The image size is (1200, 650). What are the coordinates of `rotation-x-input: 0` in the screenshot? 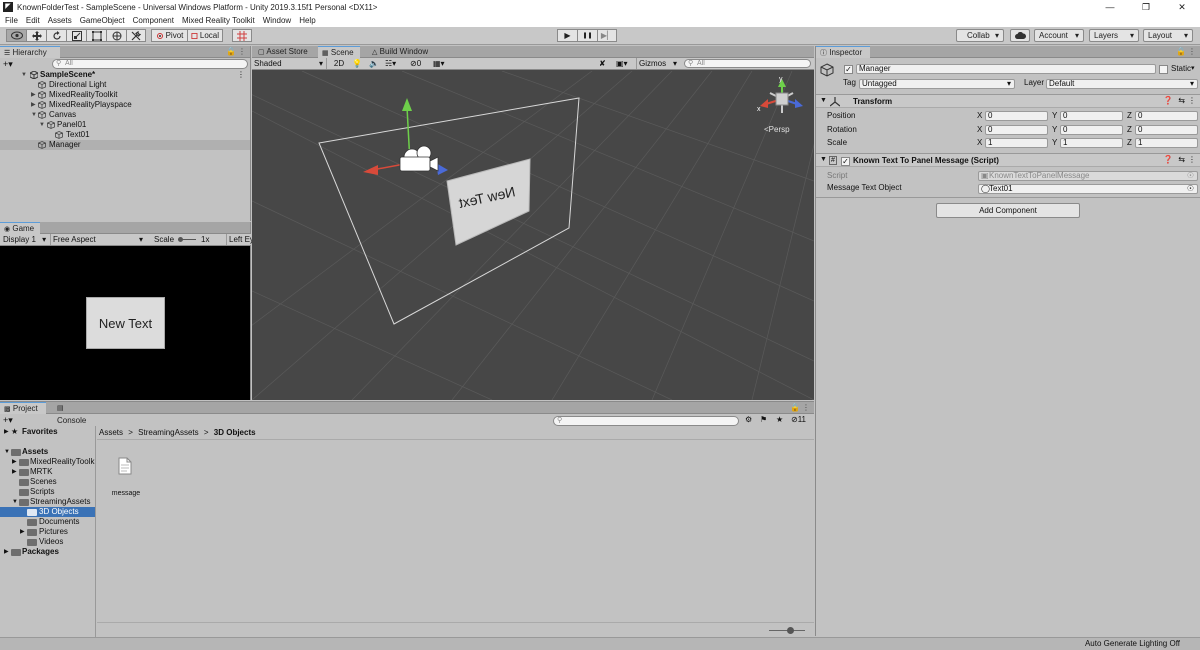 It's located at (1016, 130).